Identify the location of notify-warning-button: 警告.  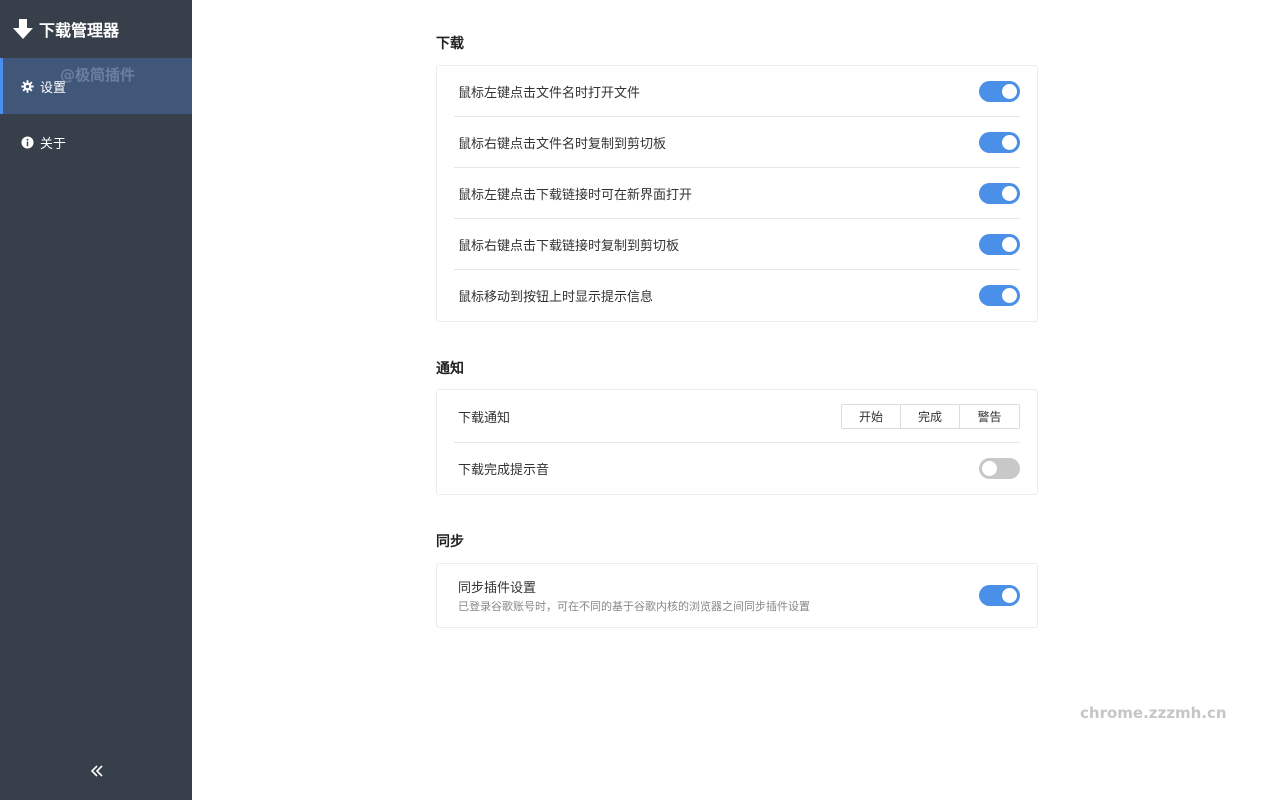
(989, 416).